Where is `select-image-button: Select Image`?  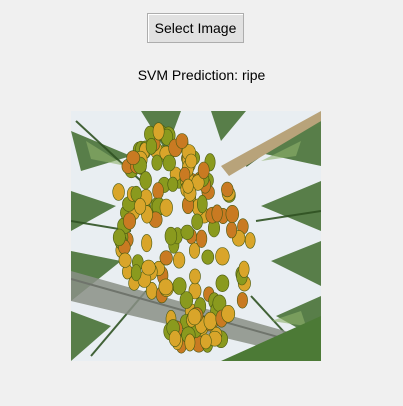 select-image-button: Select Image is located at coordinates (195, 28).